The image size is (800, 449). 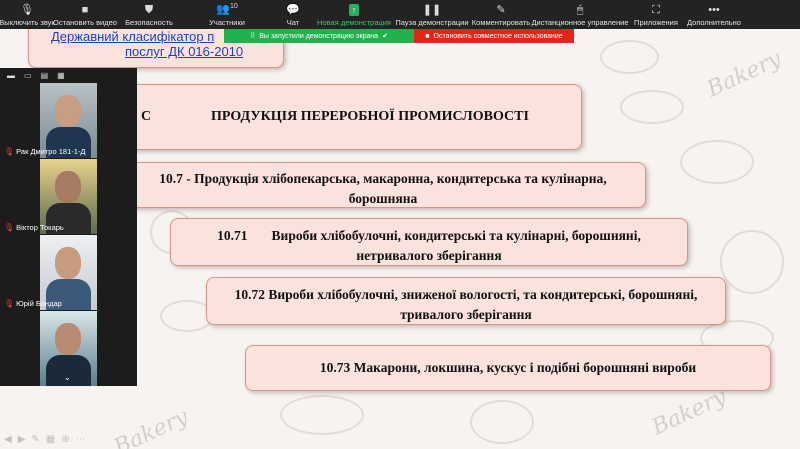 I want to click on drag-handle-icon: ⠿, so click(x=252, y=36).